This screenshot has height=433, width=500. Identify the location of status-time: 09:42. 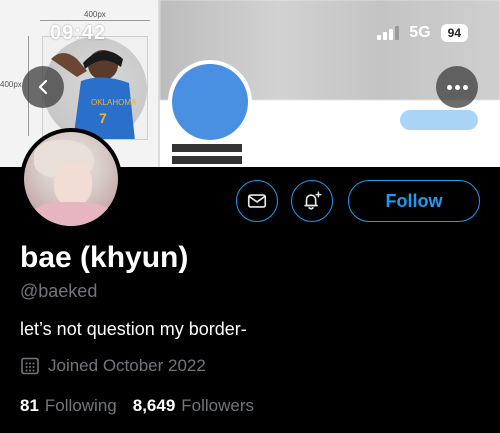
(78, 33).